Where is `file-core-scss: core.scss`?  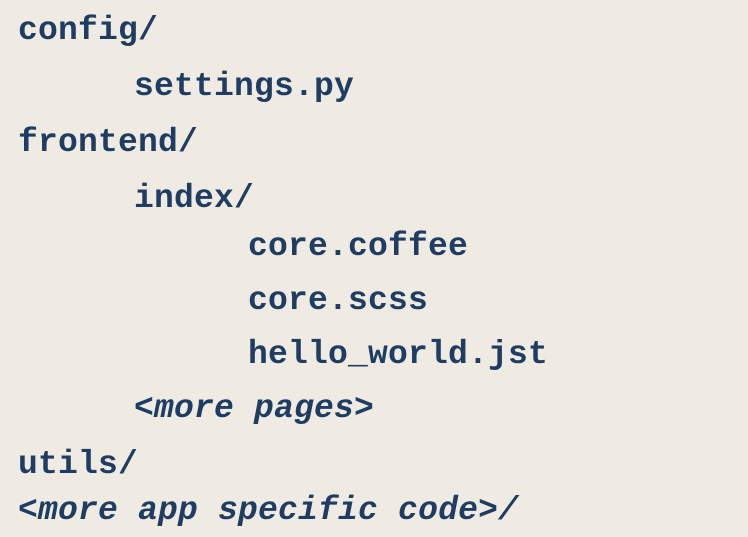 file-core-scss: core.scss is located at coordinates (338, 300).